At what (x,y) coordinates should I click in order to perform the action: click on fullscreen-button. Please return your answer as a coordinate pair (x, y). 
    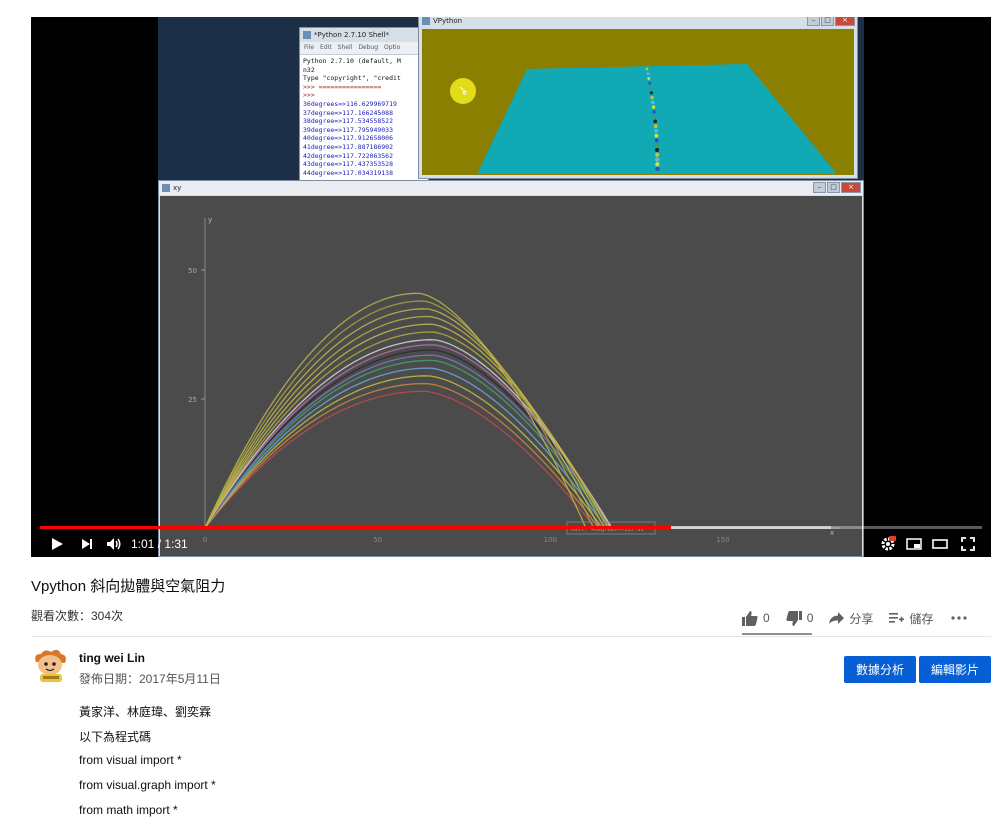
    Looking at the image, I should click on (968, 544).